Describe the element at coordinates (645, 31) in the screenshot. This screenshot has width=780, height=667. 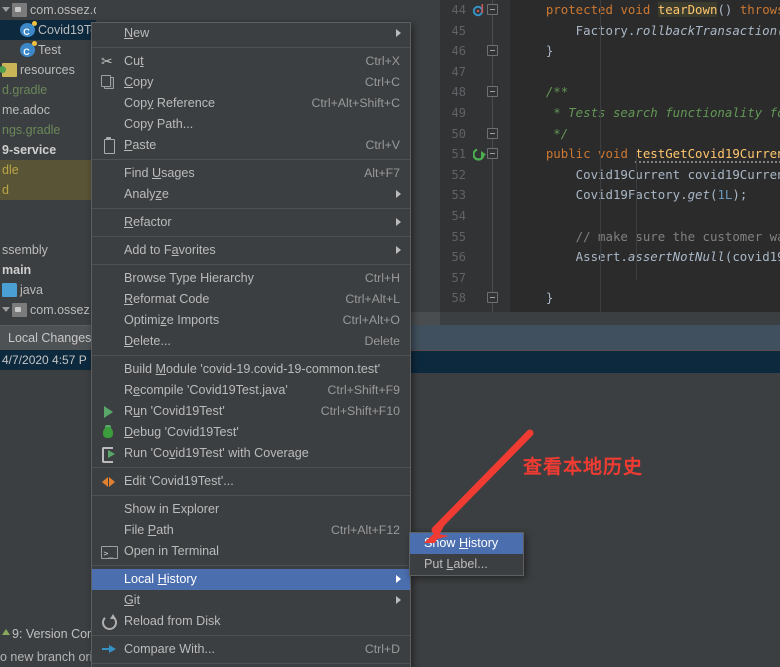
I see `code-line: Factory.rollbackTransaction(` at that location.